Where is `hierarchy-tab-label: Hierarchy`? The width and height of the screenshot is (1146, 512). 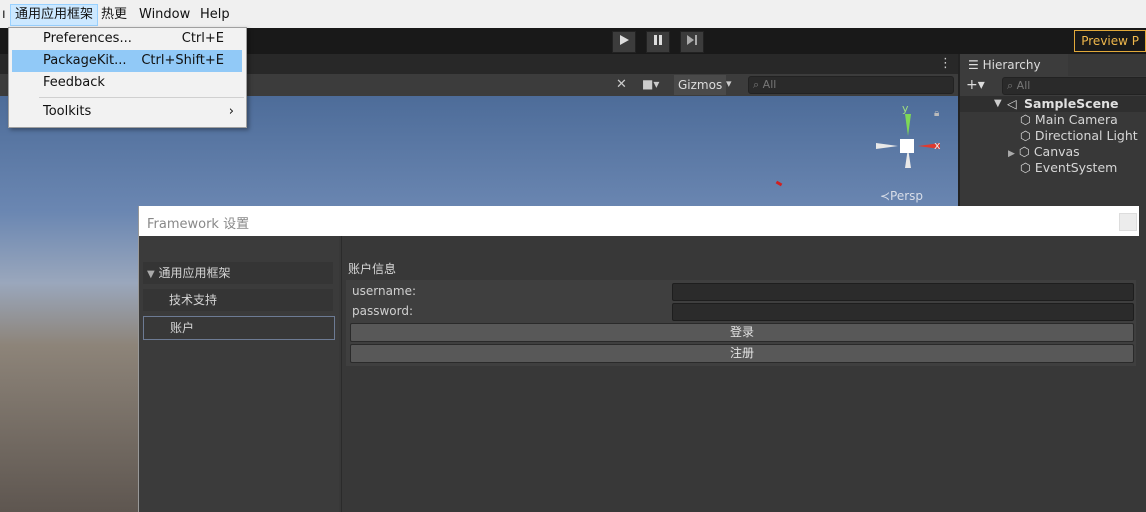 hierarchy-tab-label: Hierarchy is located at coordinates (1011, 65).